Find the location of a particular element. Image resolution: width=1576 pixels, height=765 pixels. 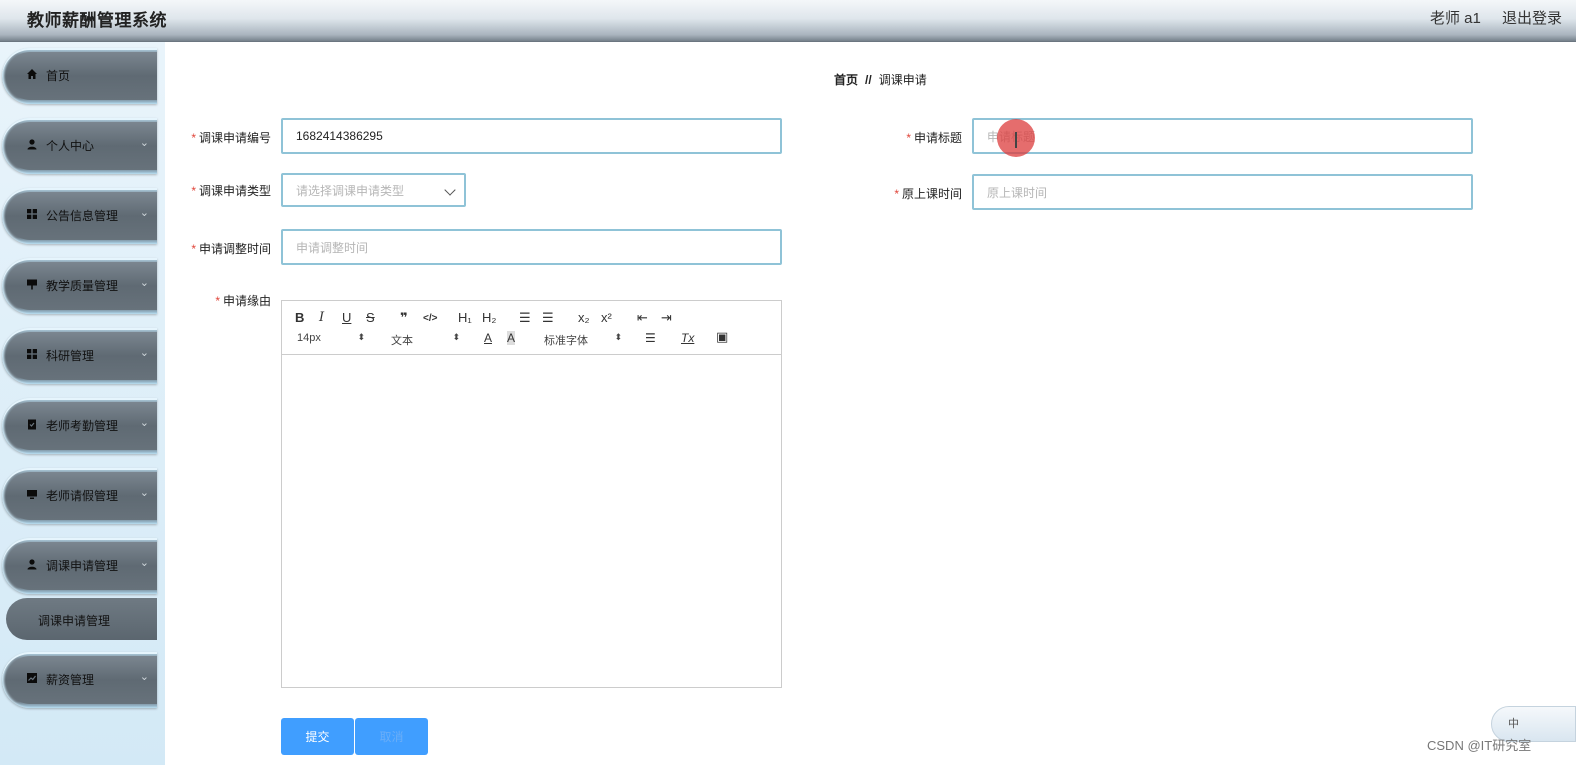

breadcrumb-home: 首页 is located at coordinates (846, 80).